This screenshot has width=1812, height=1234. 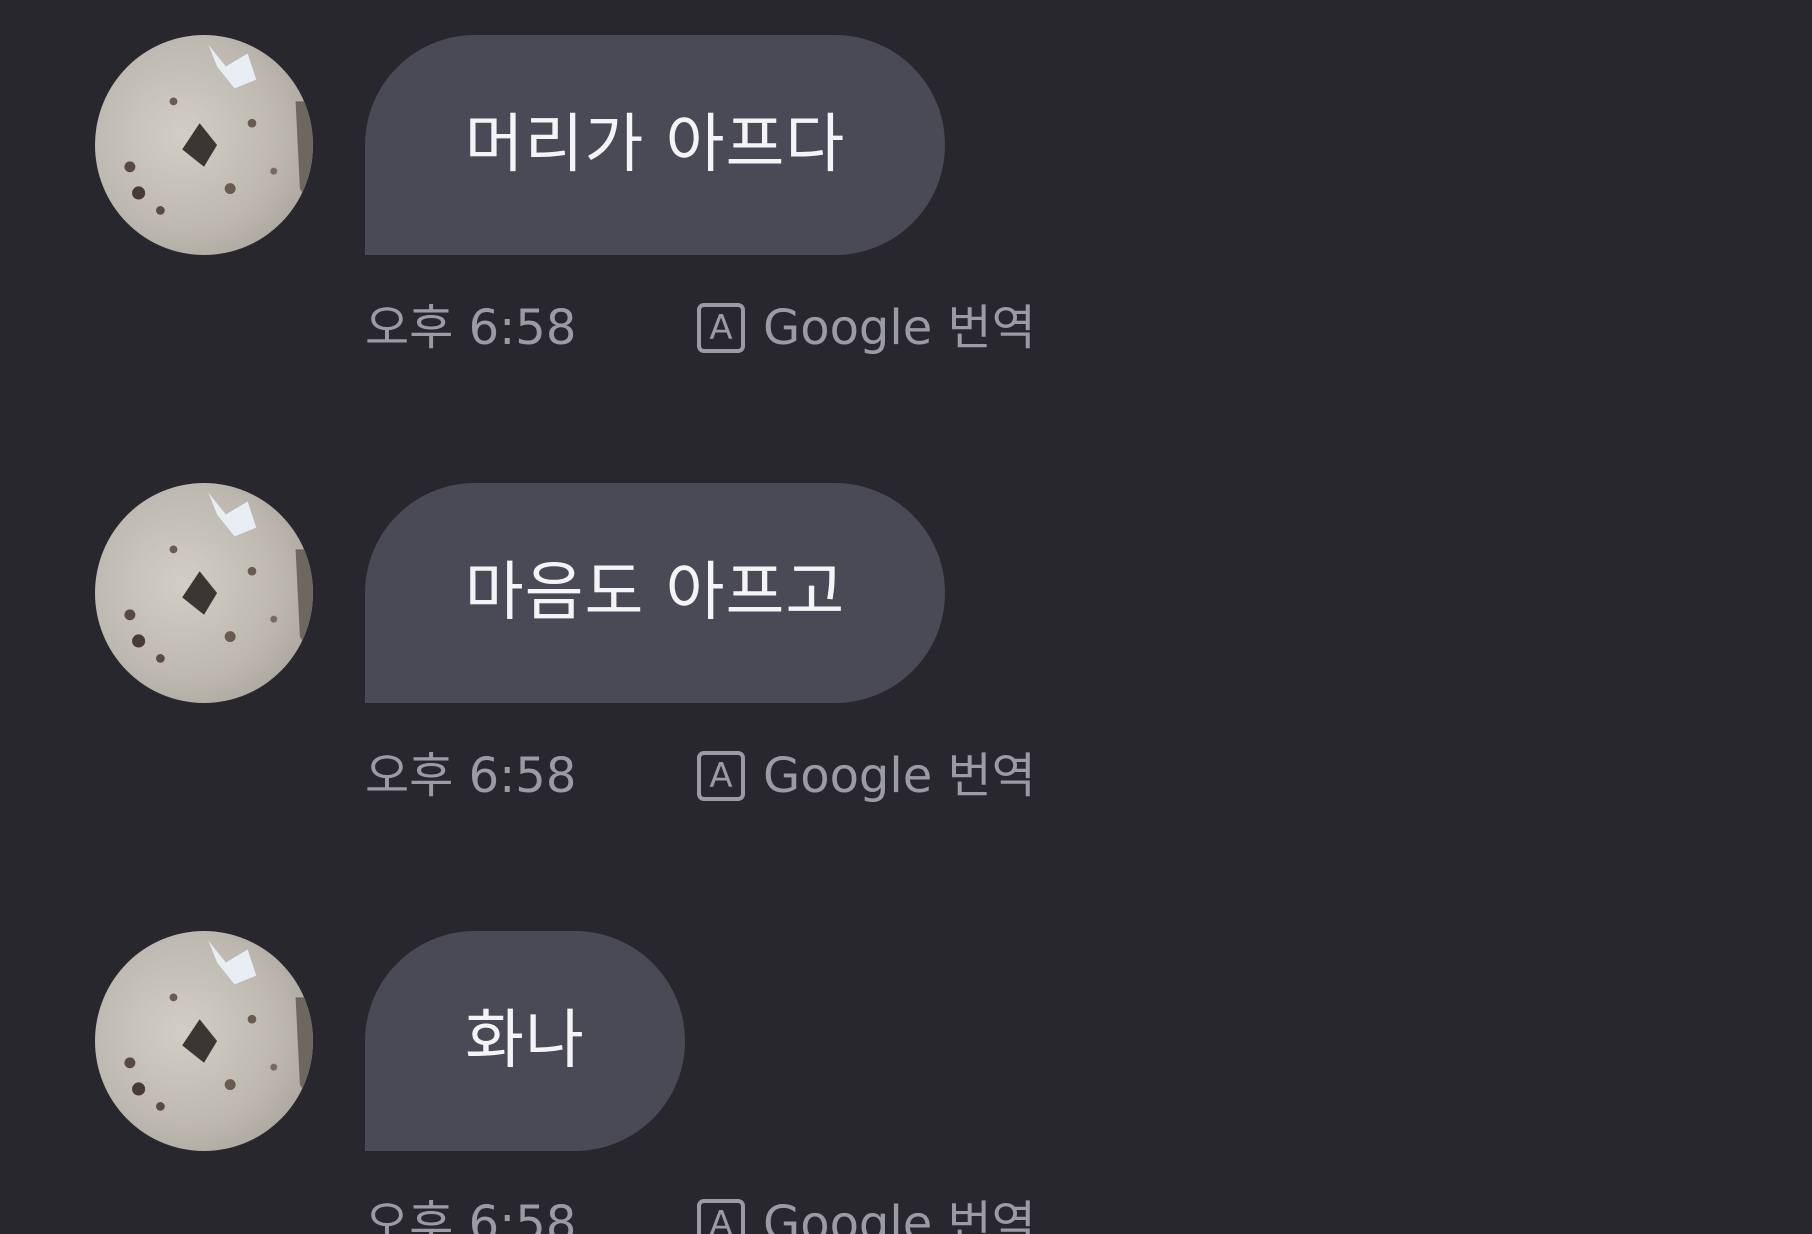 I want to click on message-bubble: 마음도 아프고, so click(x=655, y=593).